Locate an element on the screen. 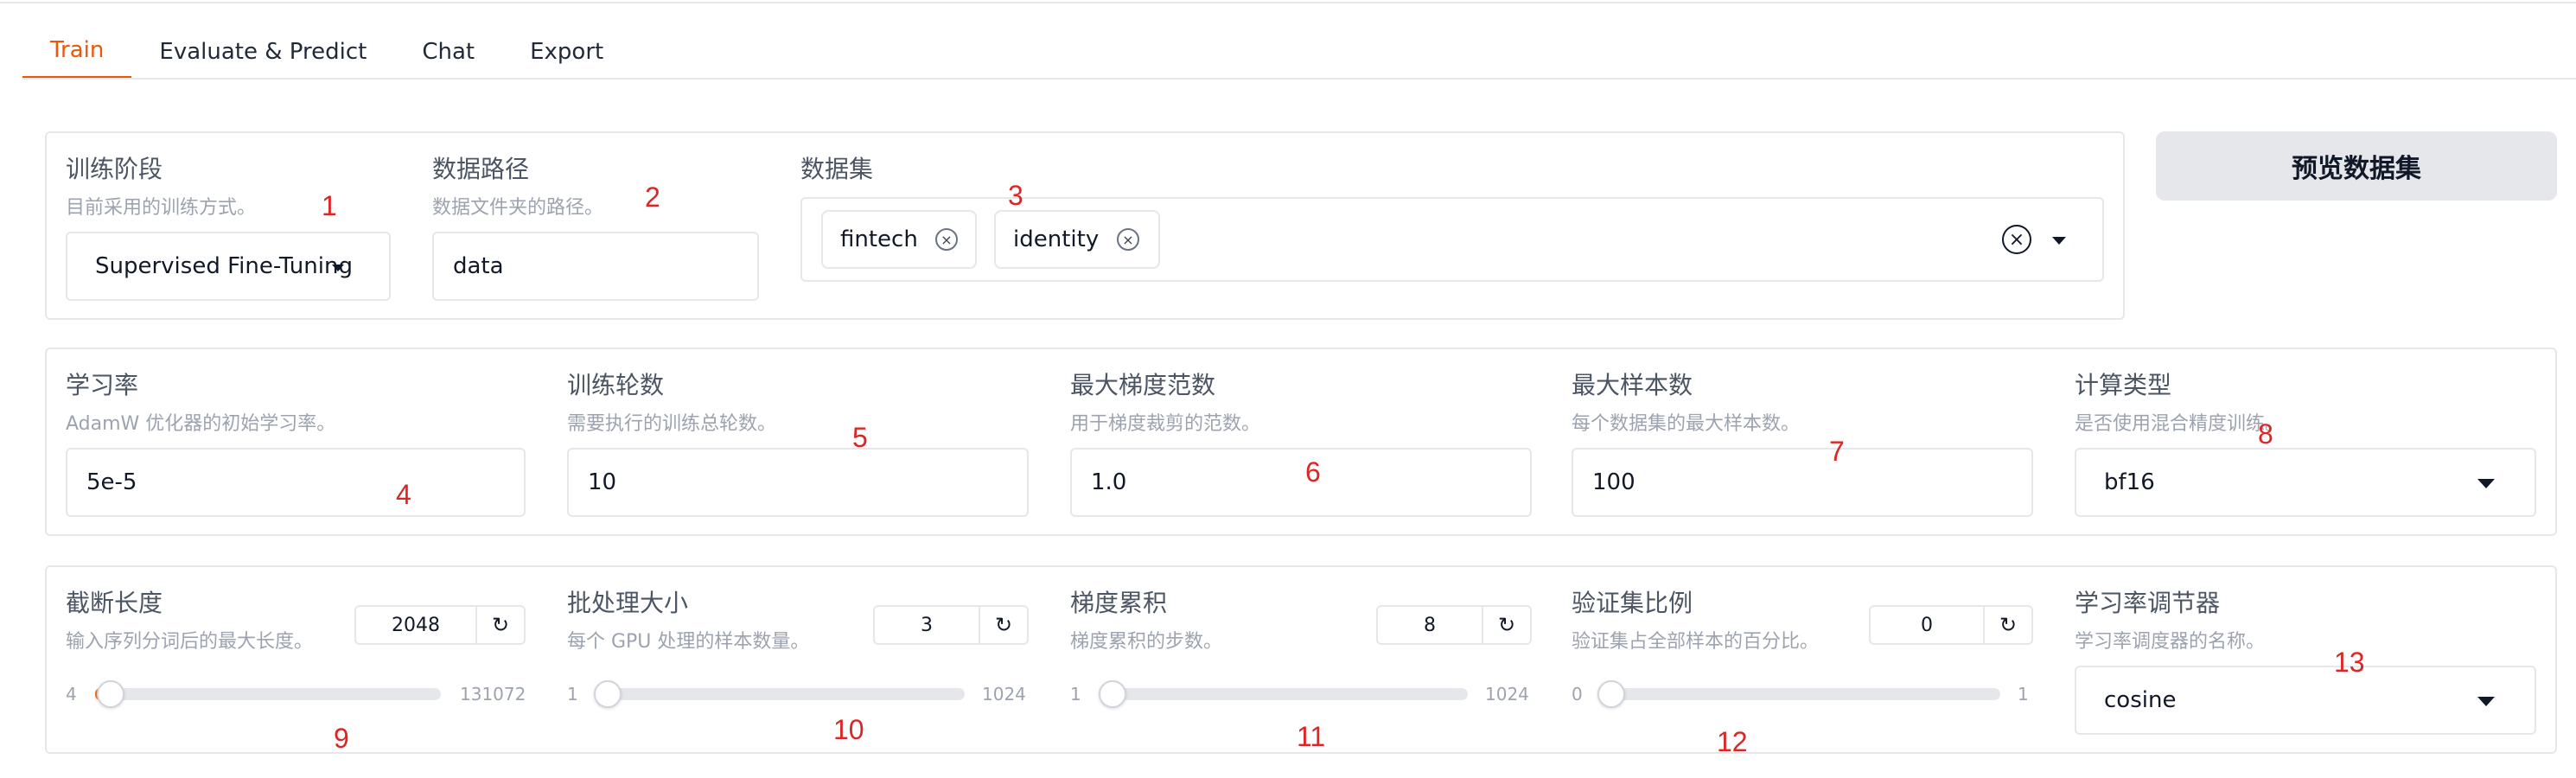 The width and height of the screenshot is (2576, 778). dataset-chip-fintech: fintech × is located at coordinates (899, 240).